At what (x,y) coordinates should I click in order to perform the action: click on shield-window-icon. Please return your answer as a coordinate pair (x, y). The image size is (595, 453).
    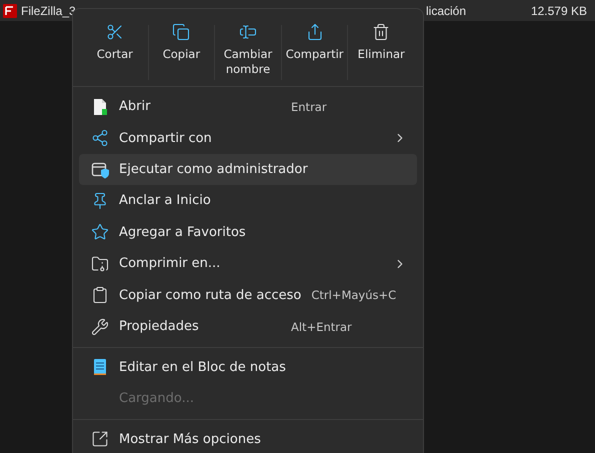
    Looking at the image, I should click on (100, 169).